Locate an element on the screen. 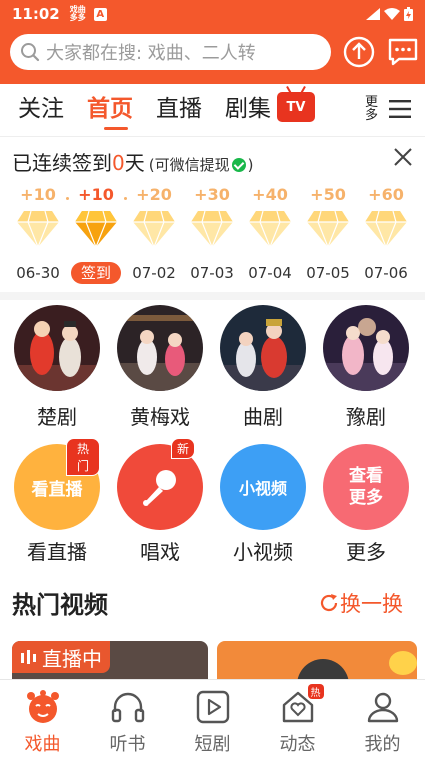 The image size is (425, 757). video-thumbnail-live: 直播中 is located at coordinates (110, 661).